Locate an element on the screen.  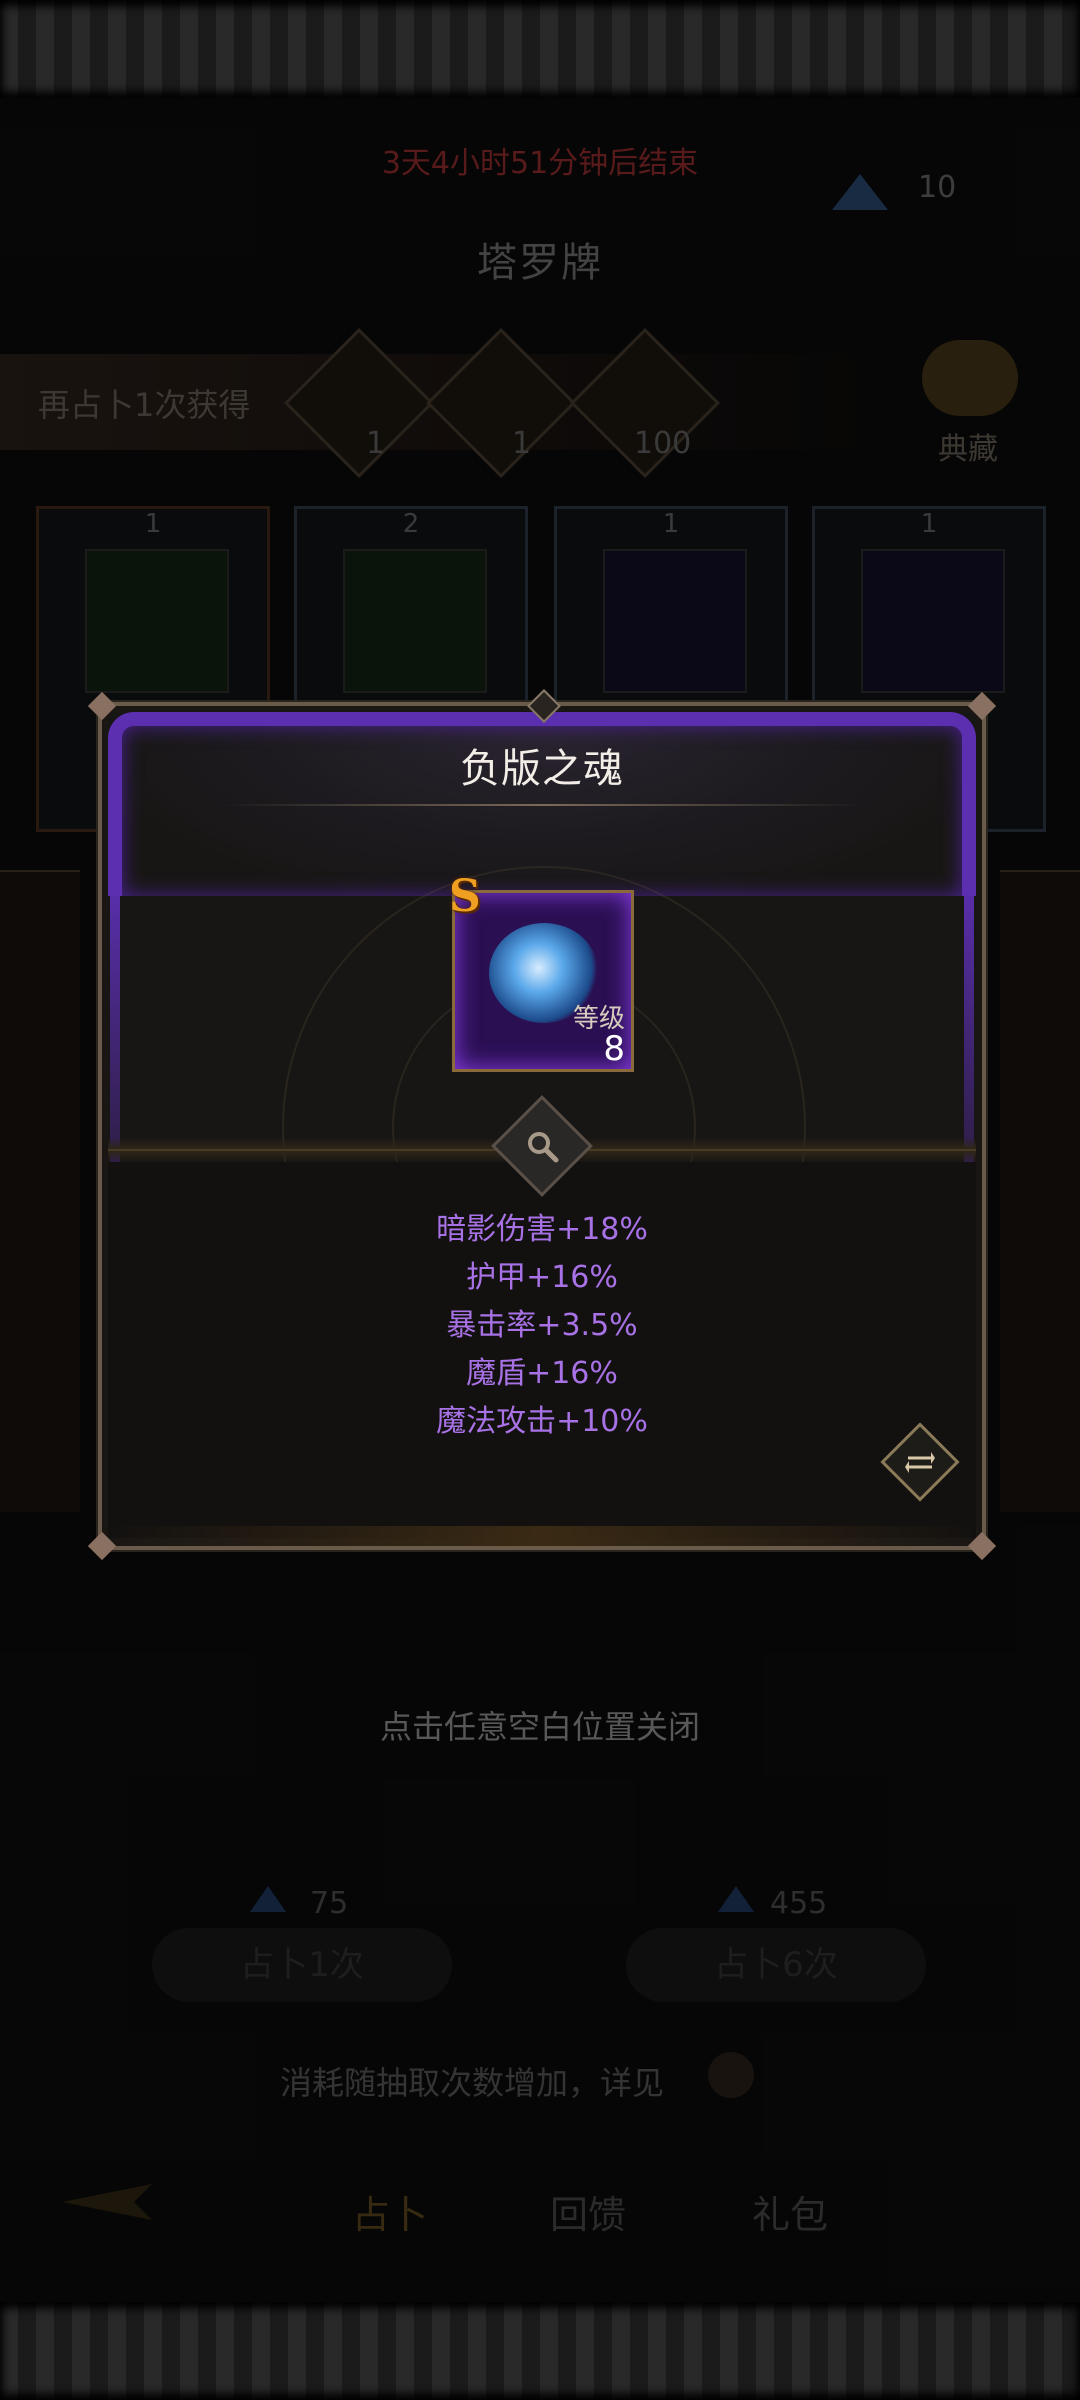
attribute-line: 护甲+16% is located at coordinates (542, 1277).